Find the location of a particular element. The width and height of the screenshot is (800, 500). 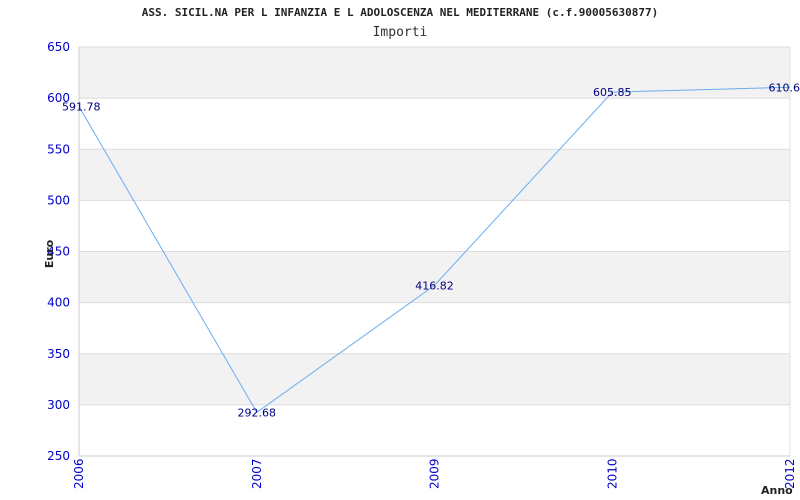

y-tick-label: 550 is located at coordinates (58, 149).